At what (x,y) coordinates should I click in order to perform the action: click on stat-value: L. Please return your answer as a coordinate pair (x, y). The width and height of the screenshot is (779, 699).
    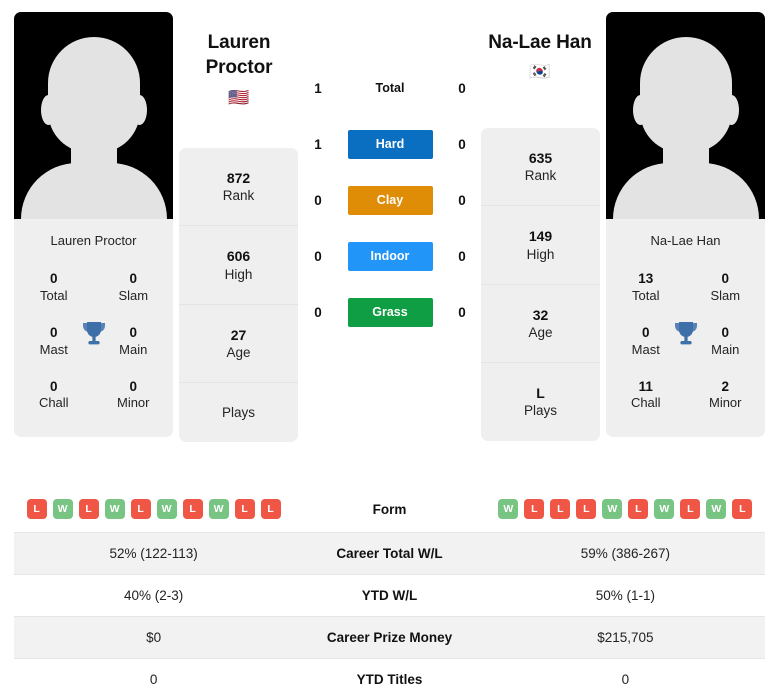
    Looking at the image, I should click on (540, 393).